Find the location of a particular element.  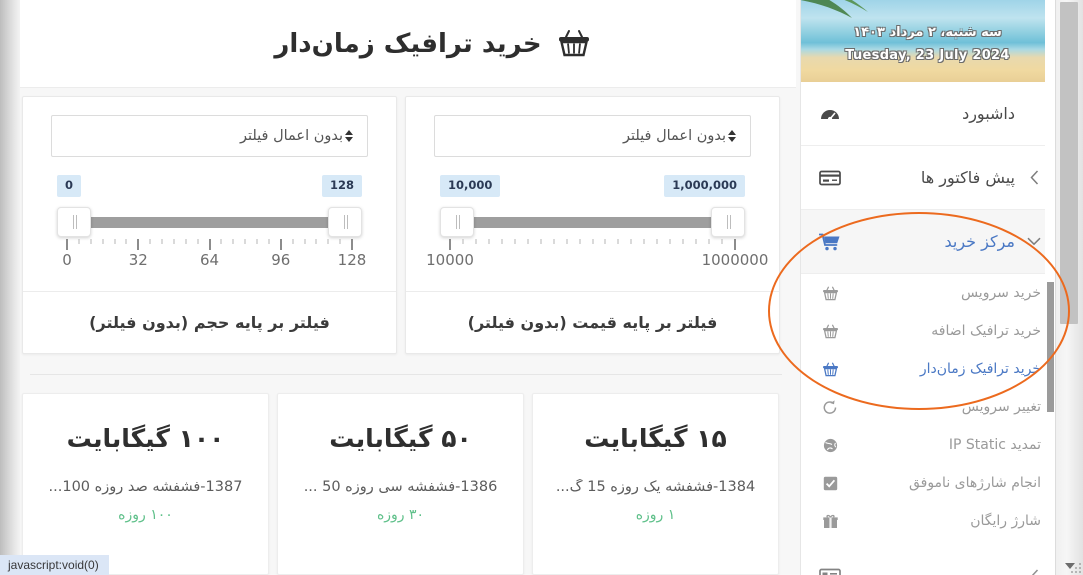

price-range-slider: 10,000 1,000,000 10000 1000000 is located at coordinates (597, 230).